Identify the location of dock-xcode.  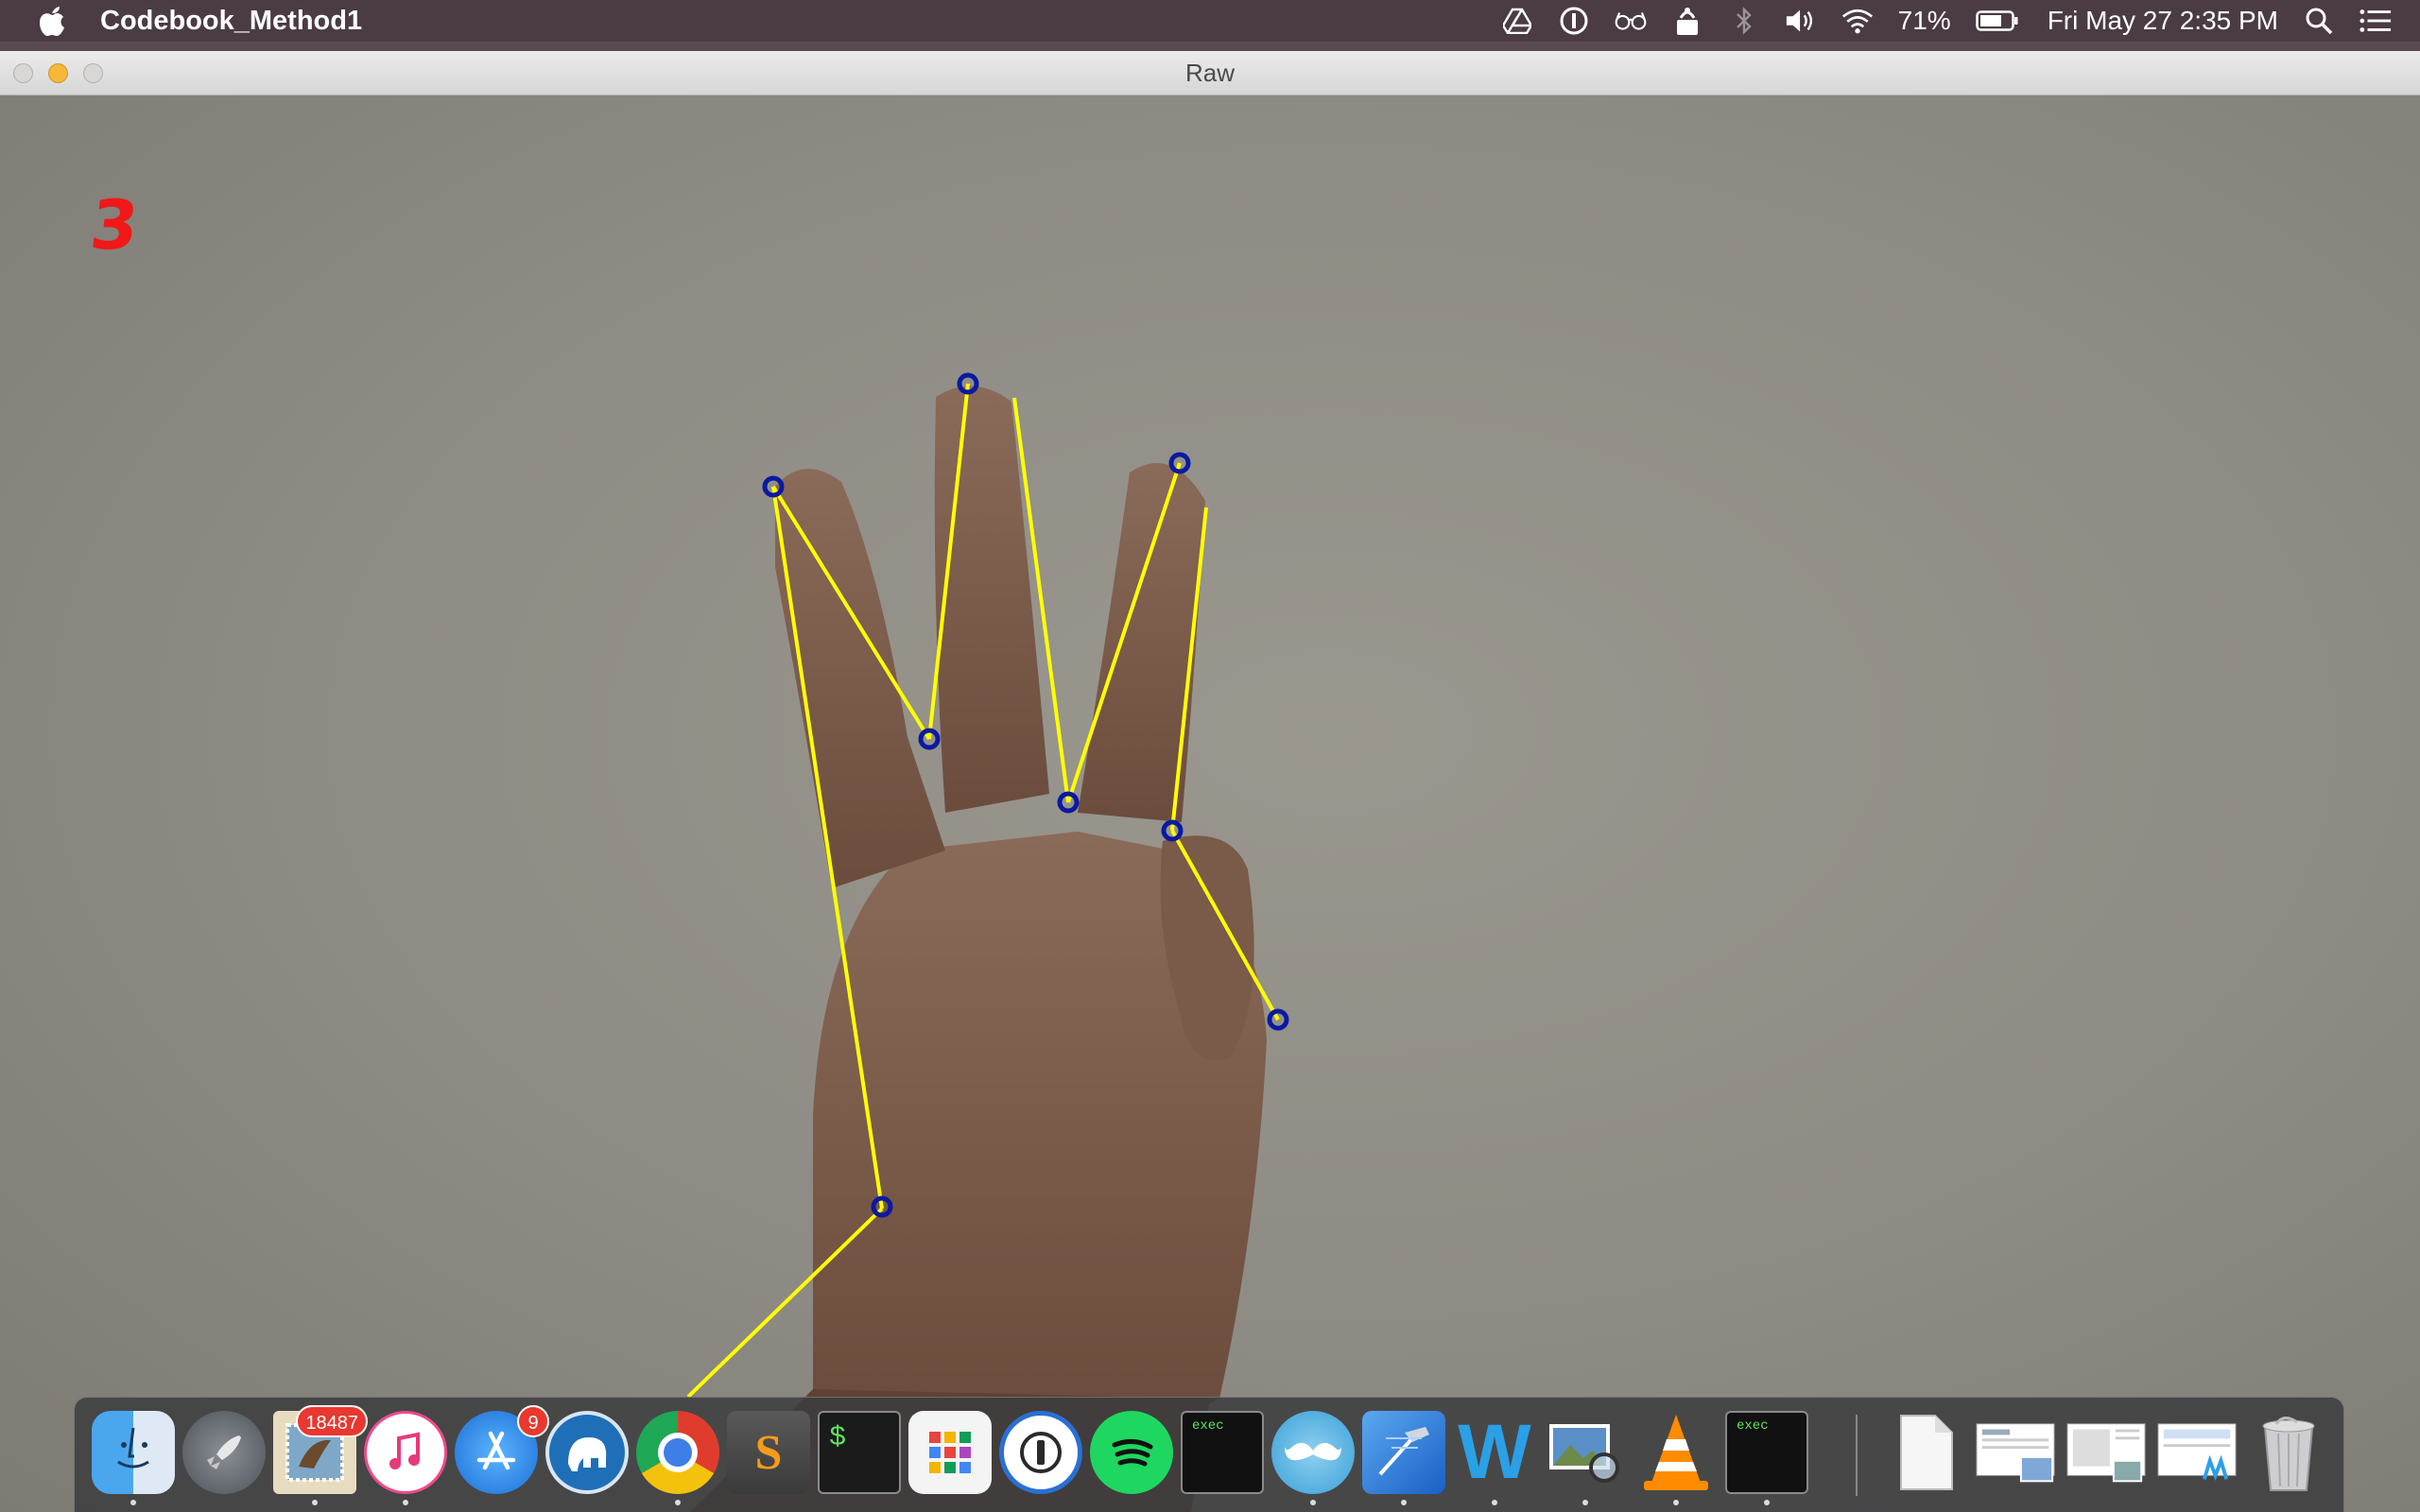
(1403, 1452).